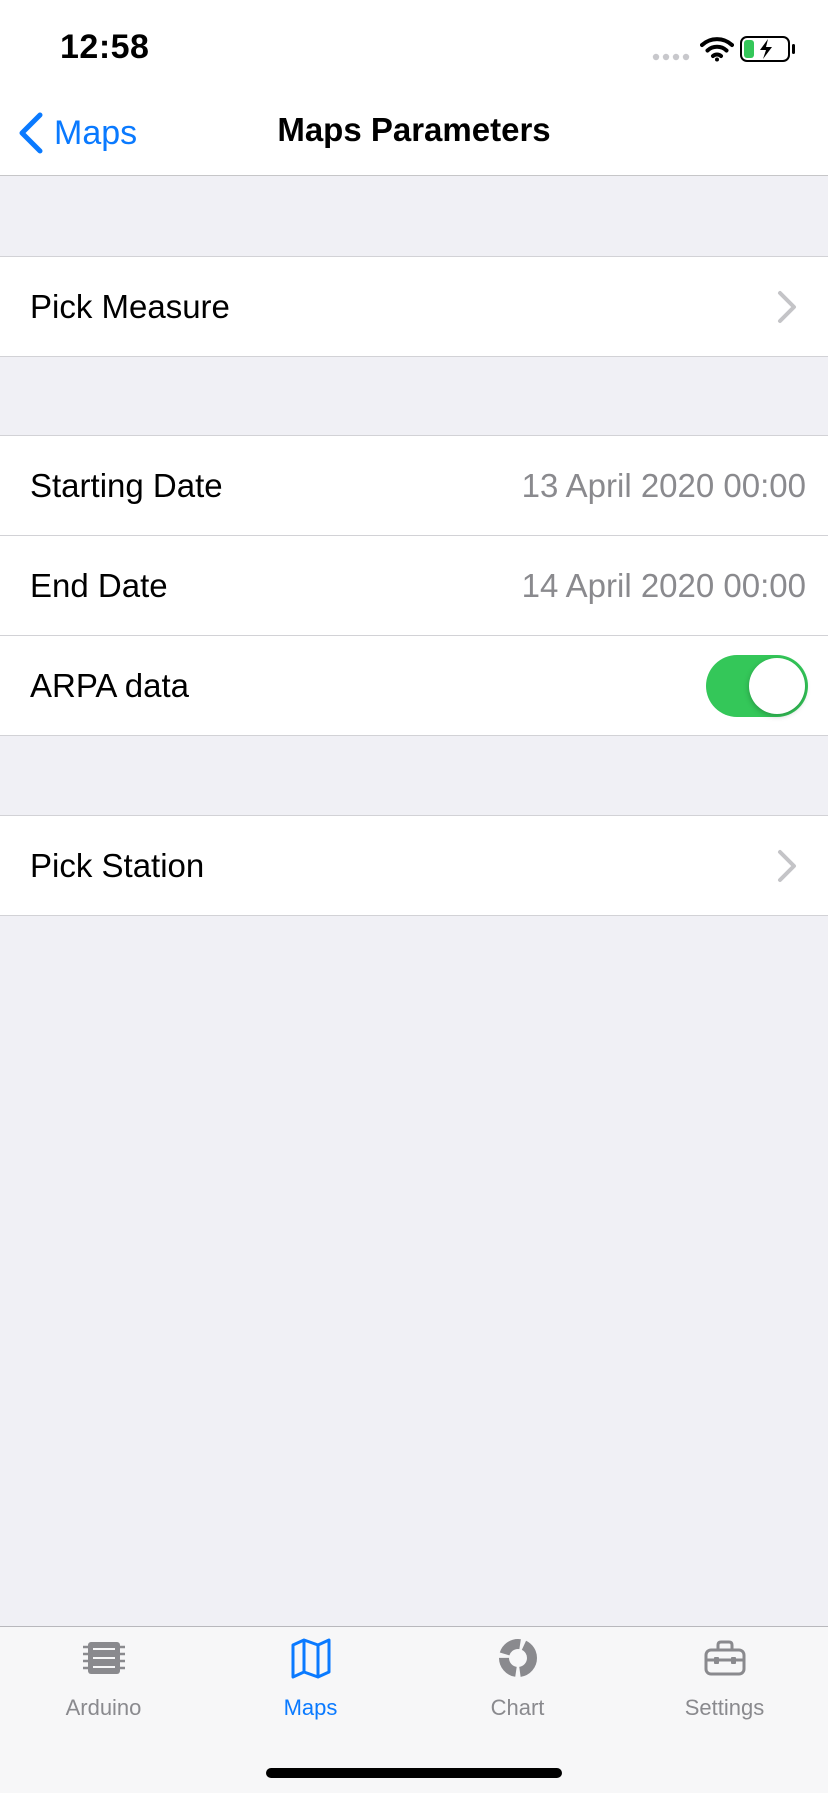 Image resolution: width=828 pixels, height=1793 pixels. I want to click on tab-bar: Arduino Maps Chart Settings, so click(414, 1709).